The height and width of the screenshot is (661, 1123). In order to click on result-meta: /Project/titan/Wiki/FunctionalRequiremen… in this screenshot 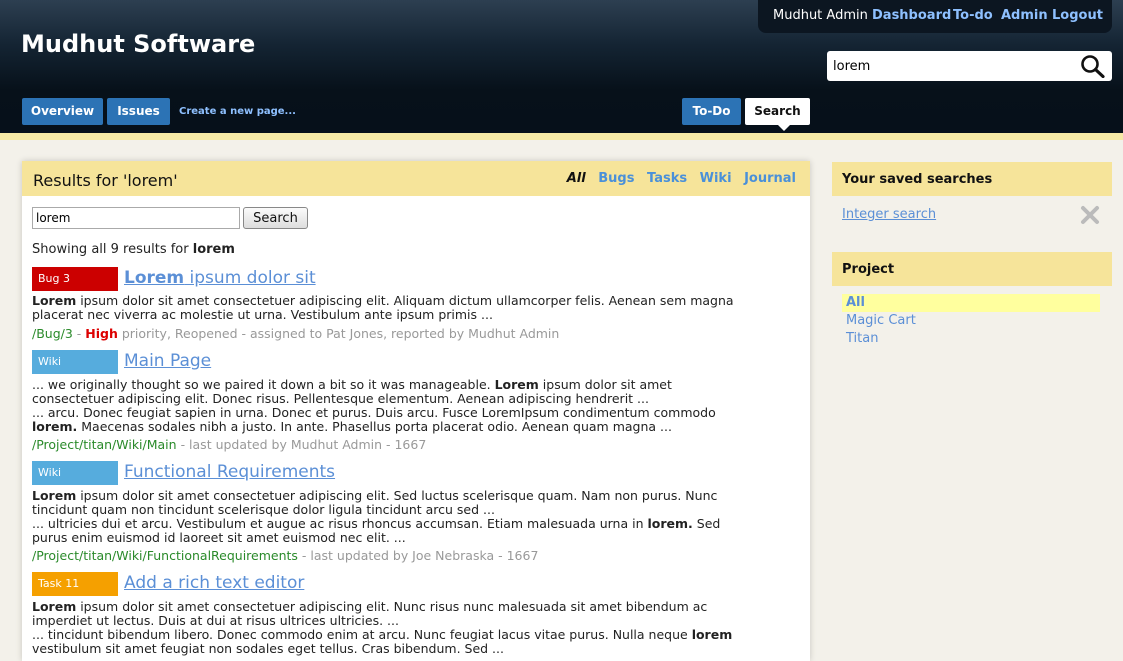, I will do `click(285, 555)`.